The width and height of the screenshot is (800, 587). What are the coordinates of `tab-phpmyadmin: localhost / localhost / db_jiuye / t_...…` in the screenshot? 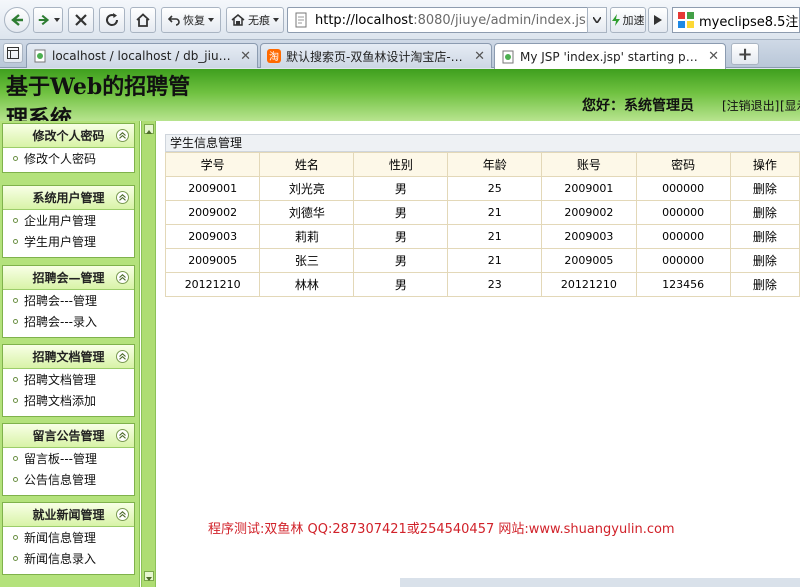 It's located at (142, 55).